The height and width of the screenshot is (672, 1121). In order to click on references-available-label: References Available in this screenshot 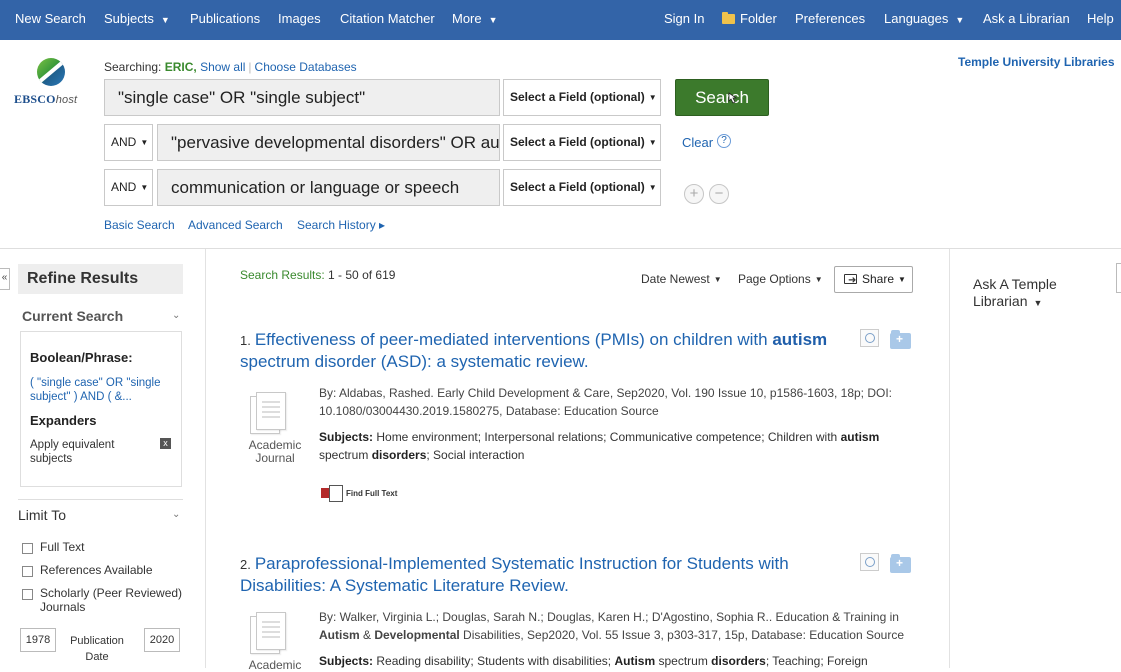, I will do `click(96, 570)`.